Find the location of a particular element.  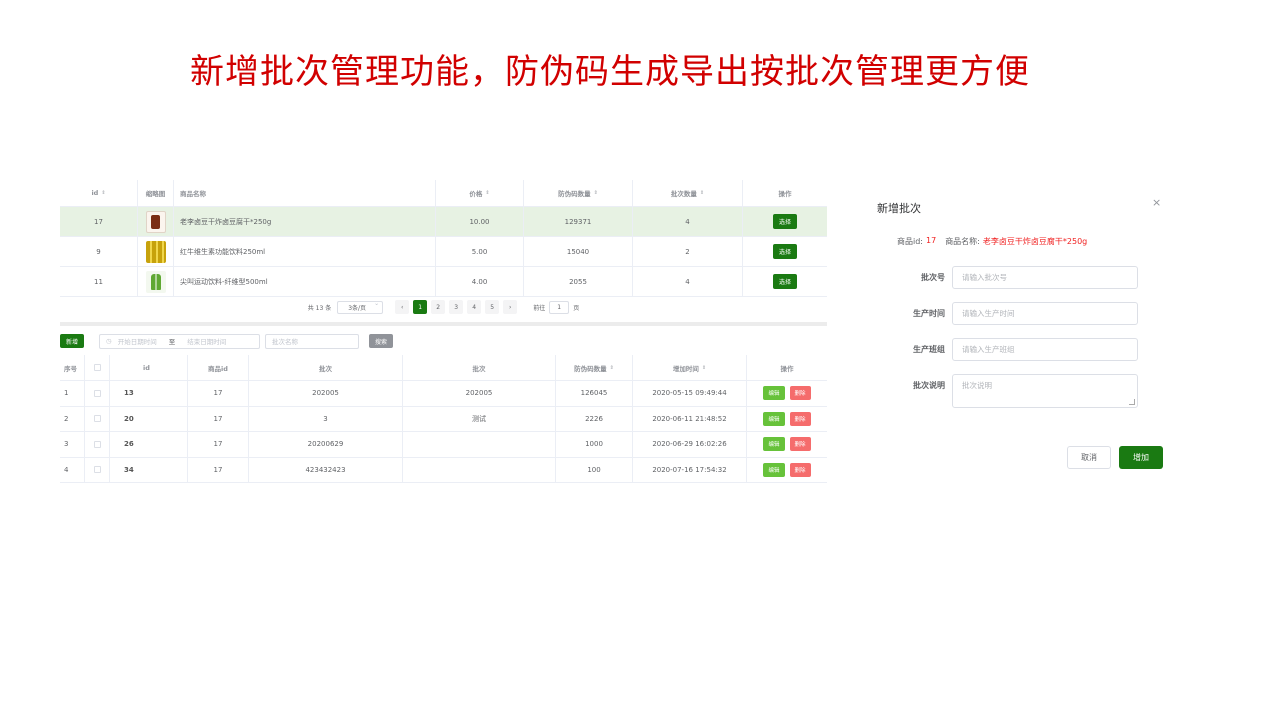

row-batch: 423432423 is located at coordinates (326, 469).